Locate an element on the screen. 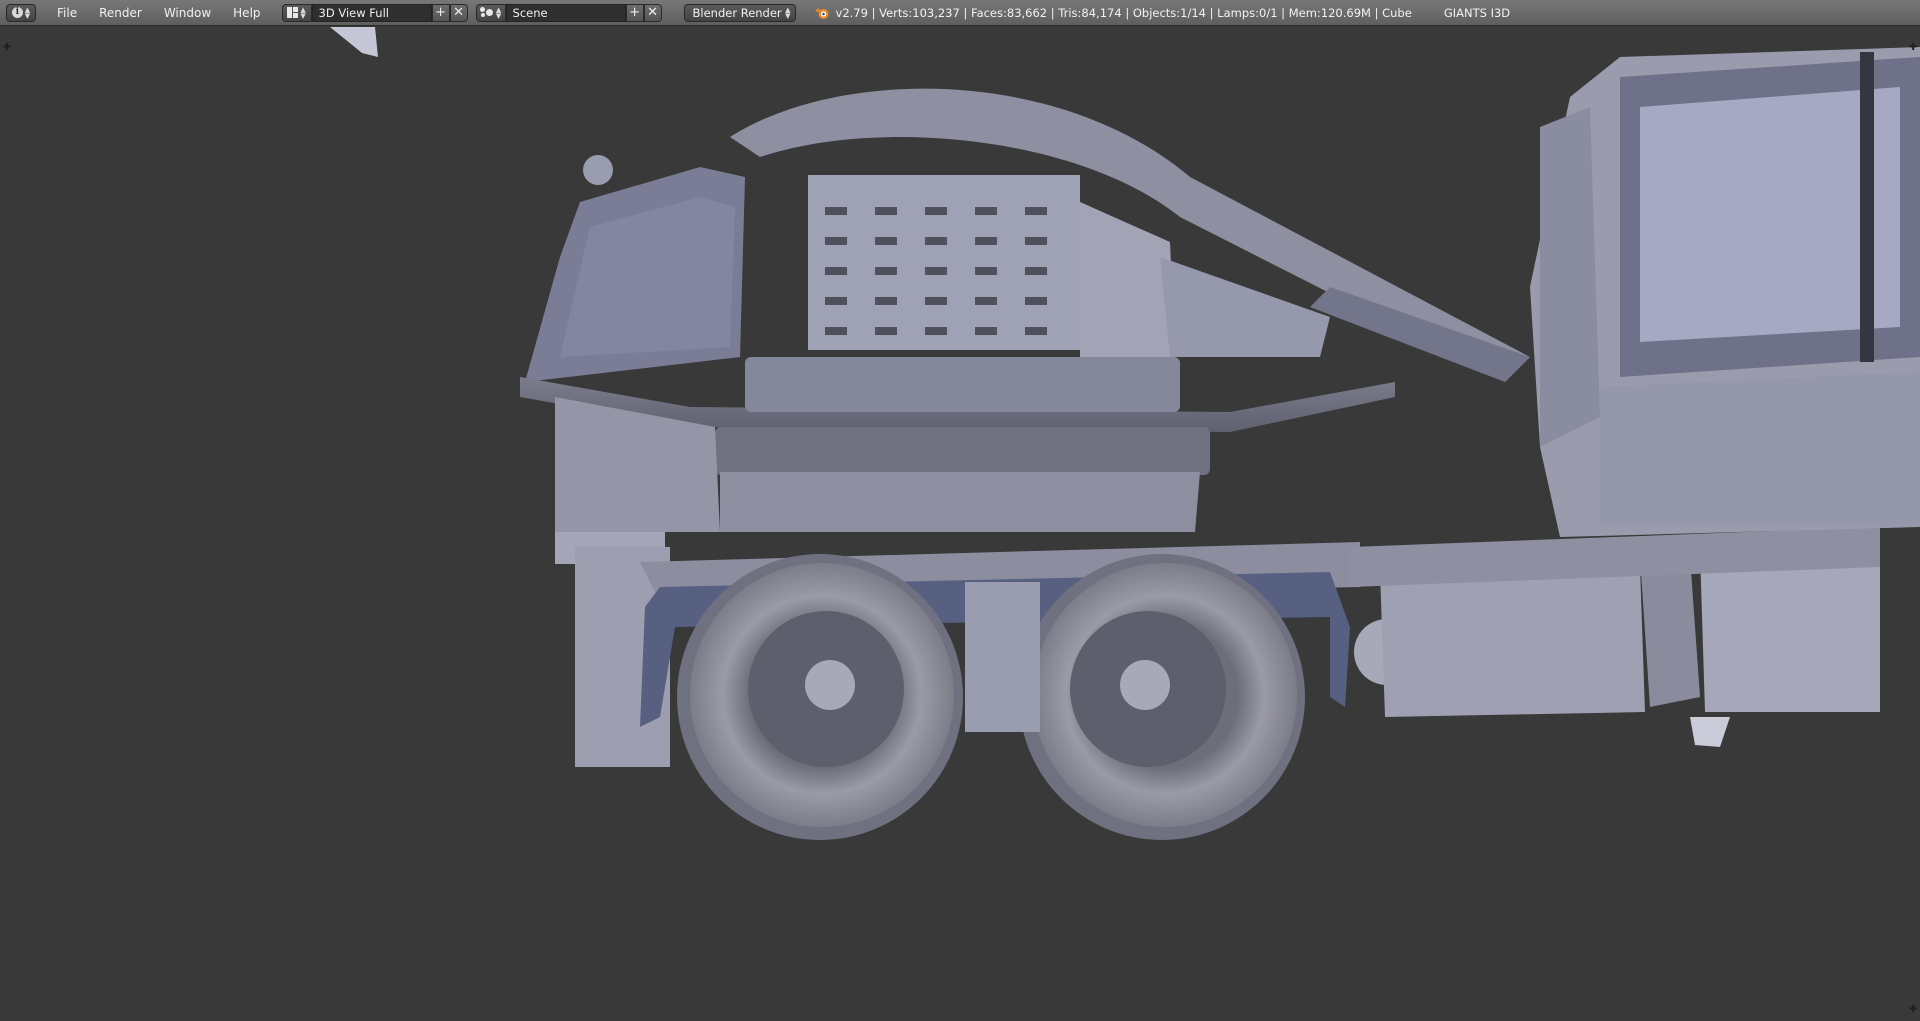 The width and height of the screenshot is (1920, 1021). delete-scene-button: ✕ is located at coordinates (652, 12).